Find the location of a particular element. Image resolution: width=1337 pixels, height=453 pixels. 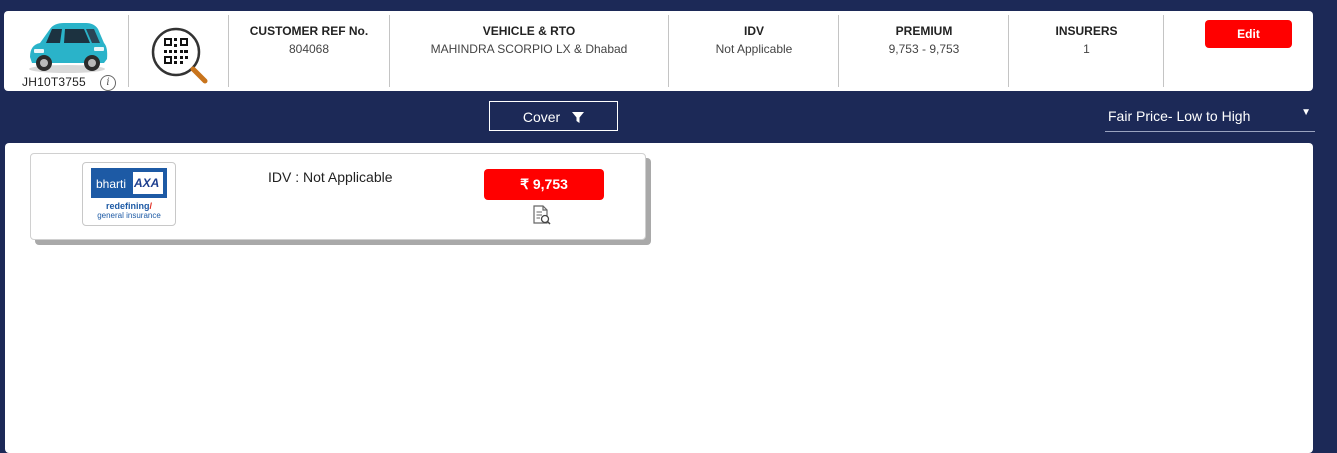

car-image is located at coordinates (68, 48).